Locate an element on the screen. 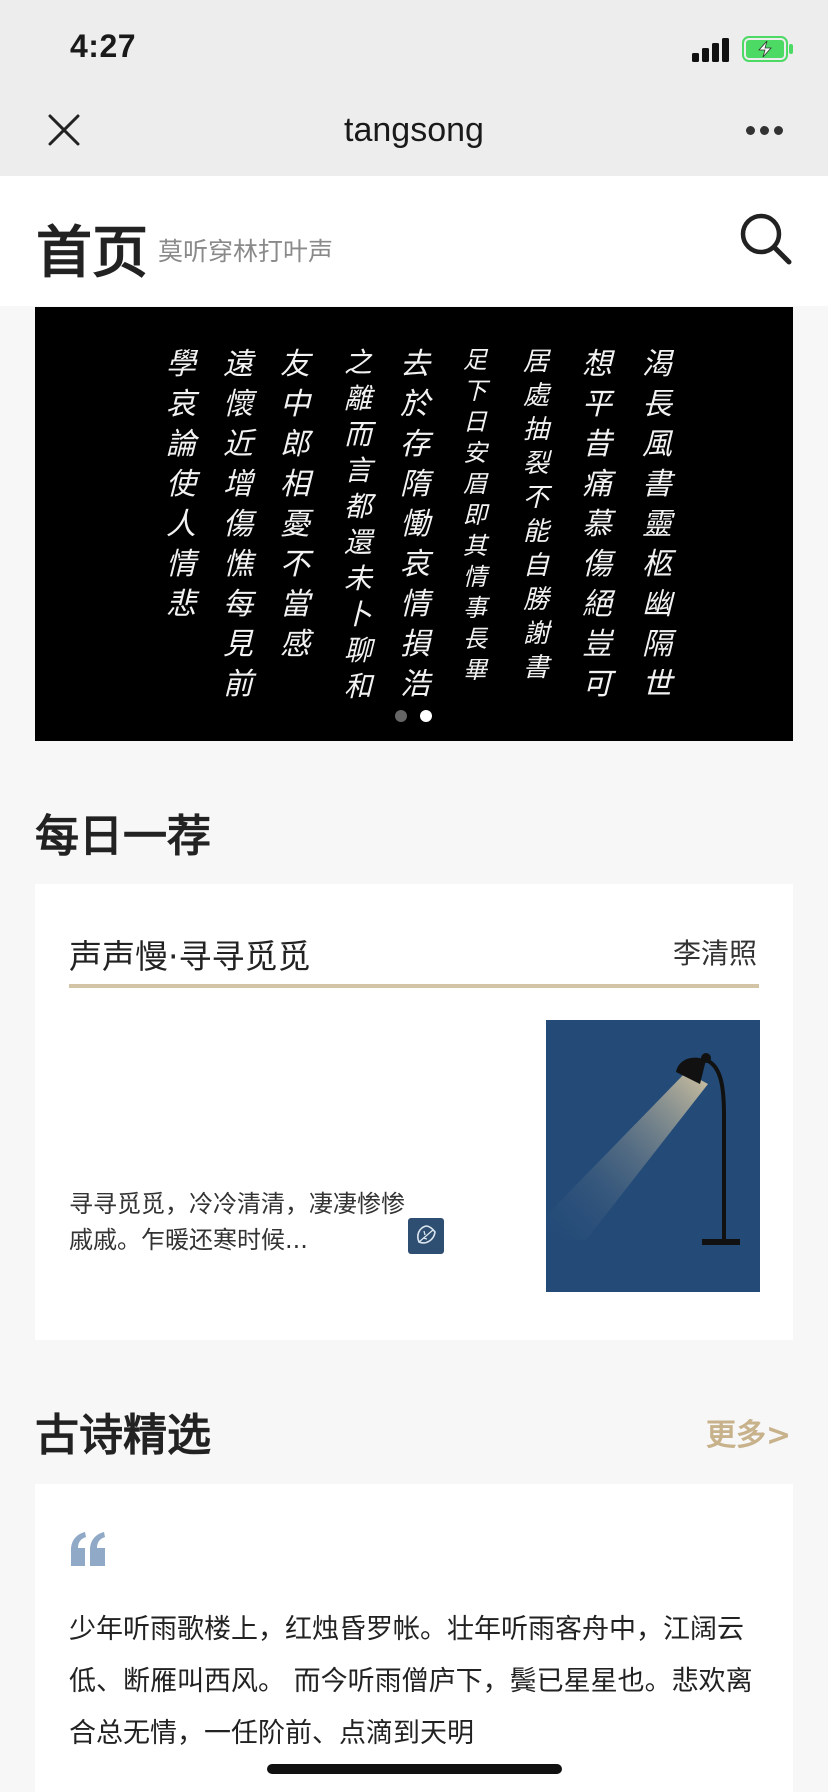  more-link: 更多> is located at coordinates (748, 1432).